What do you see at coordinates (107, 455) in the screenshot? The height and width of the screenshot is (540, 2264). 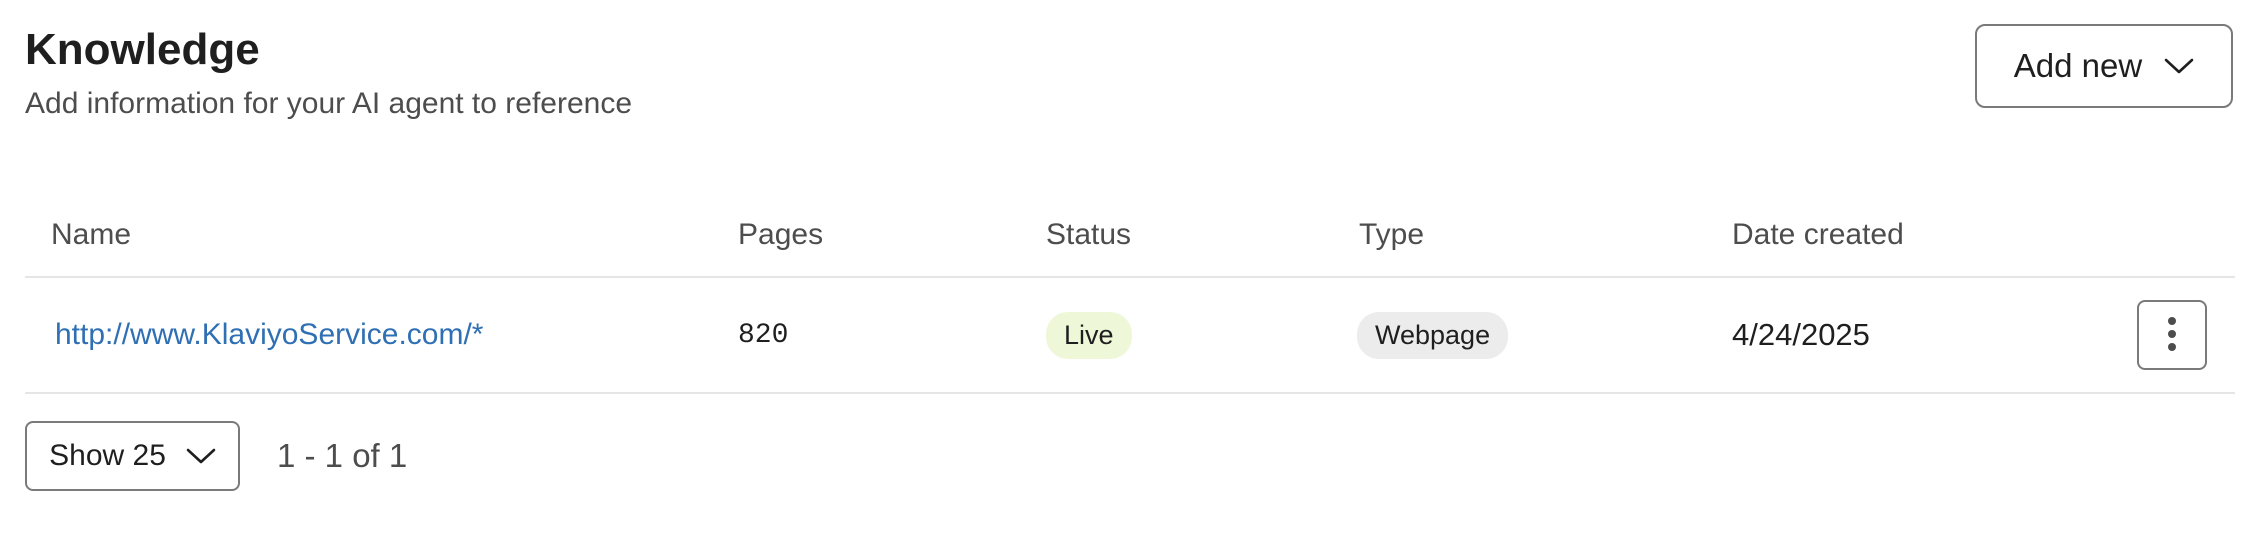 I see `page-size-label: Show 25` at bounding box center [107, 455].